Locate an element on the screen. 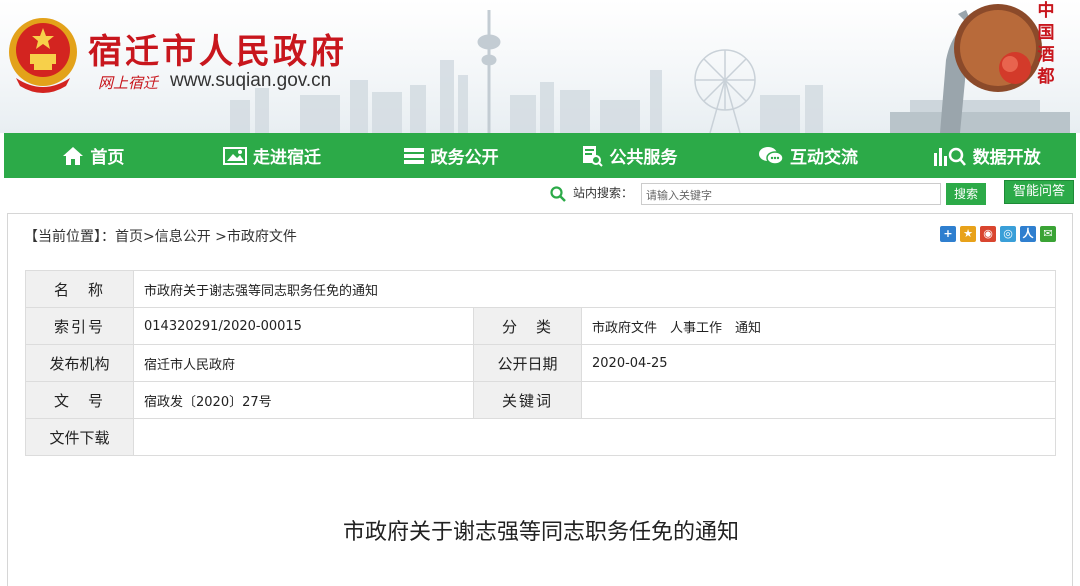 The image size is (1080, 586). calligraphy-char: 国 is located at coordinates (1046, 33).